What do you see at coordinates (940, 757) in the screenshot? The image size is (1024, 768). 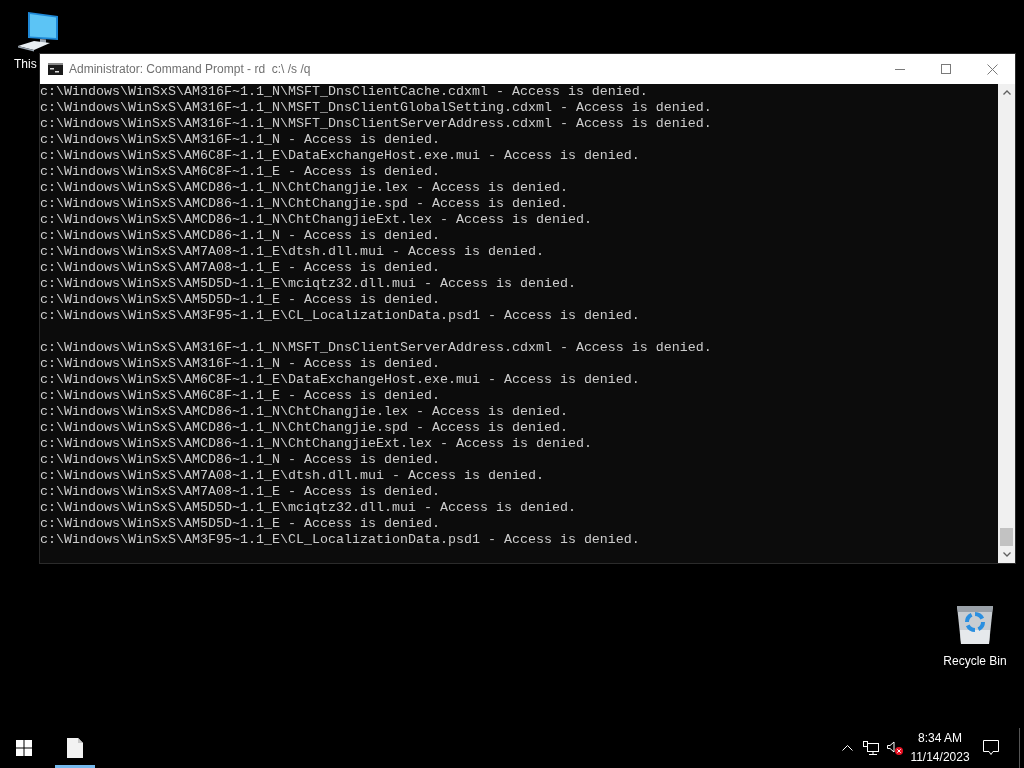 I see `clock-date: 11/14/2023` at bounding box center [940, 757].